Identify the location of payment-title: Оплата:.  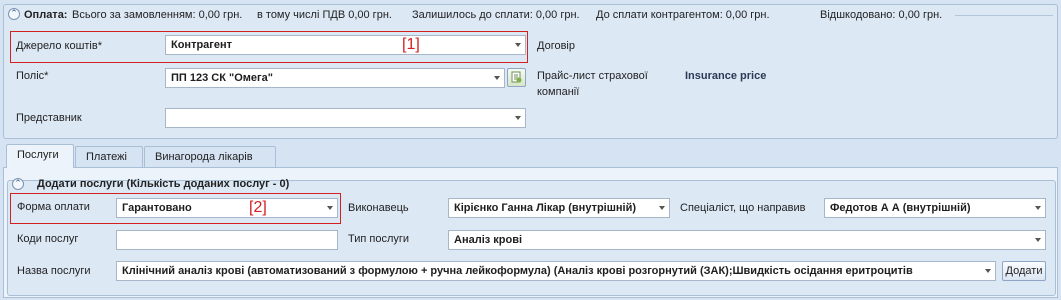
(46, 15).